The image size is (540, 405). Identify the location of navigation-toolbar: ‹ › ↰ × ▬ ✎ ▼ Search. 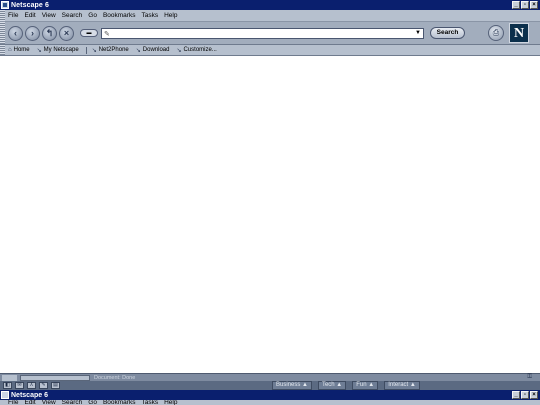
(270, 33).